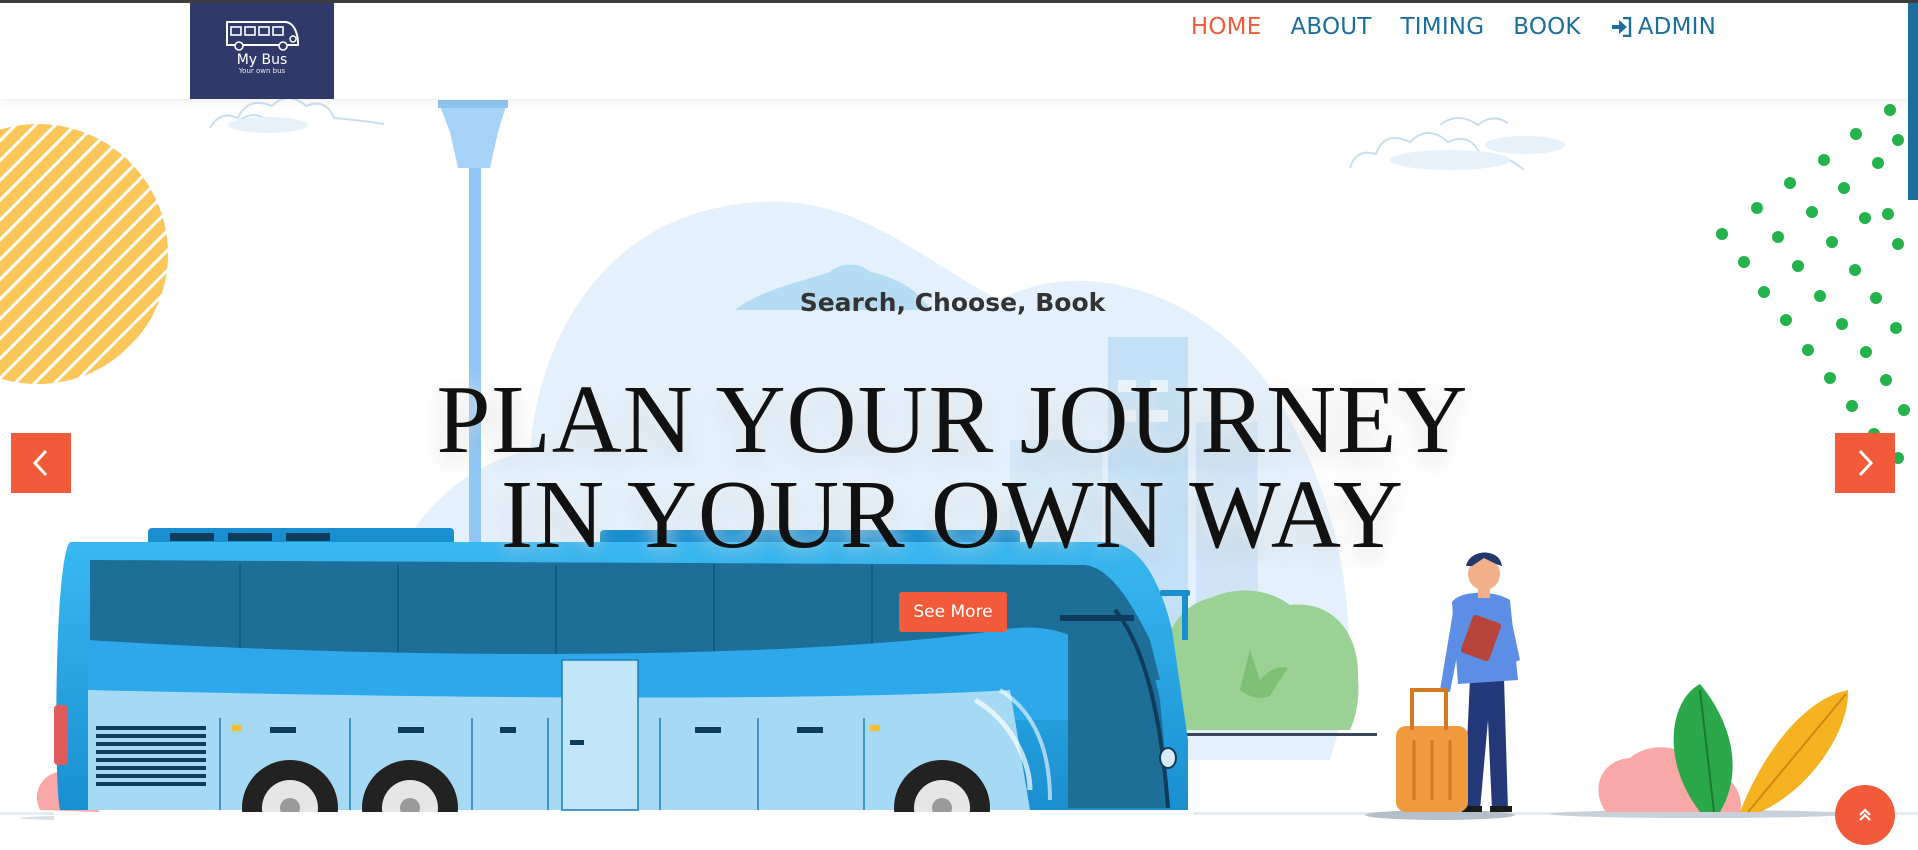  What do you see at coordinates (1443, 27) in the screenshot?
I see `nav-timing: TIMING` at bounding box center [1443, 27].